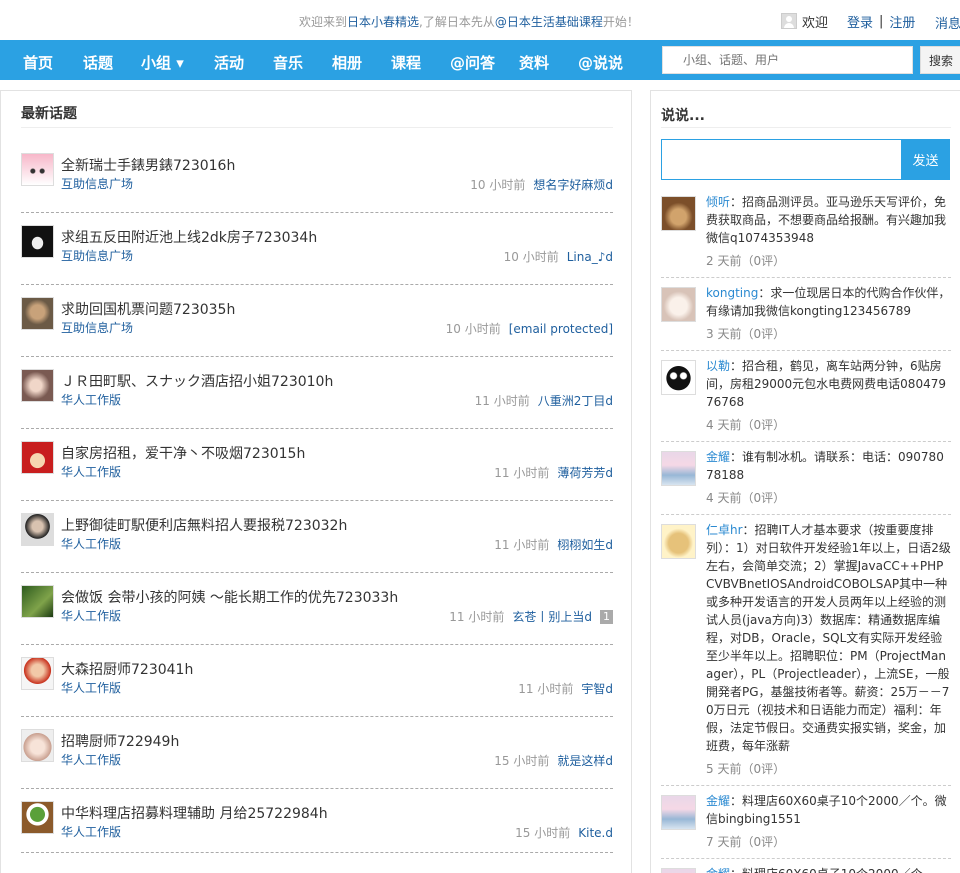 The height and width of the screenshot is (873, 960). Describe the element at coordinates (781, 159) in the screenshot. I see `saying-input` at that location.